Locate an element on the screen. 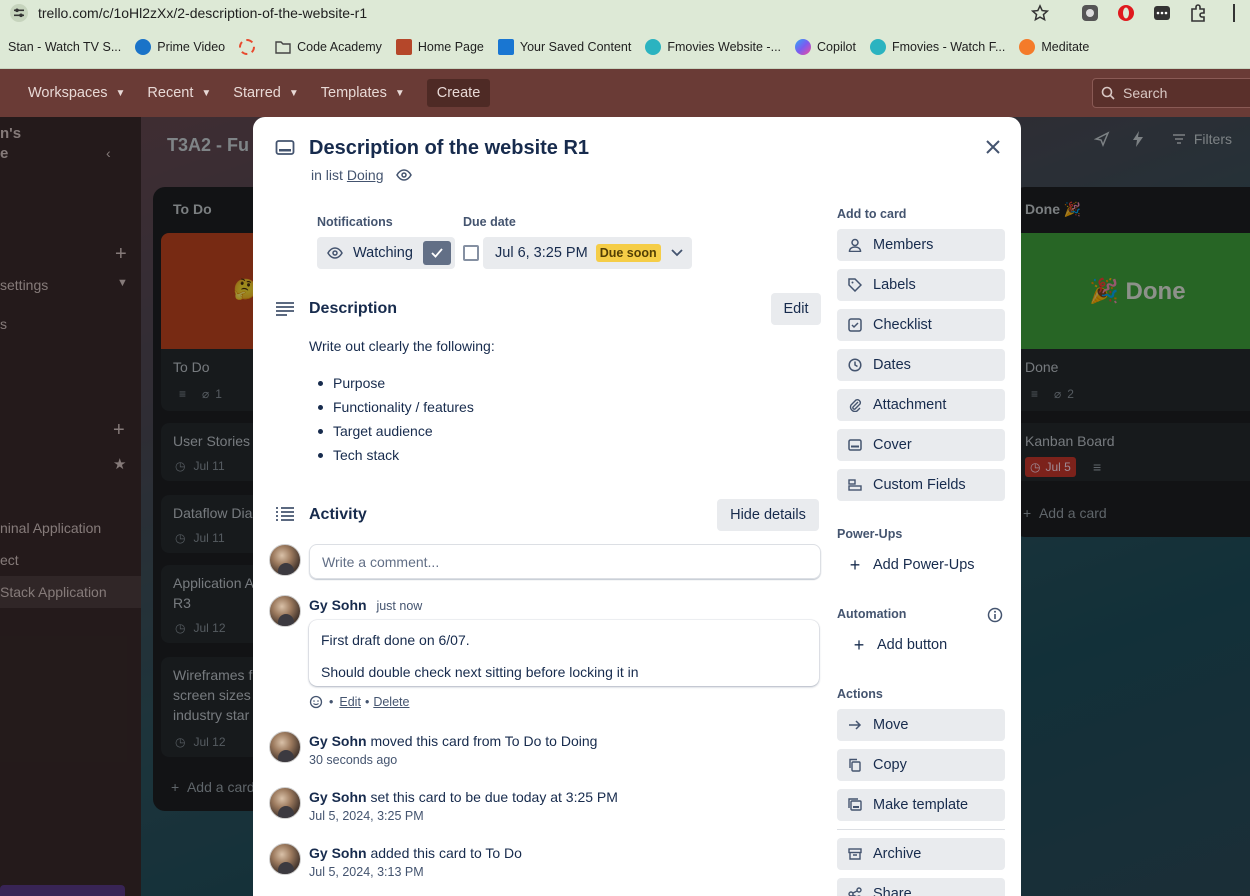 This screenshot has width=1250, height=896. copy-button: Copy is located at coordinates (921, 765).